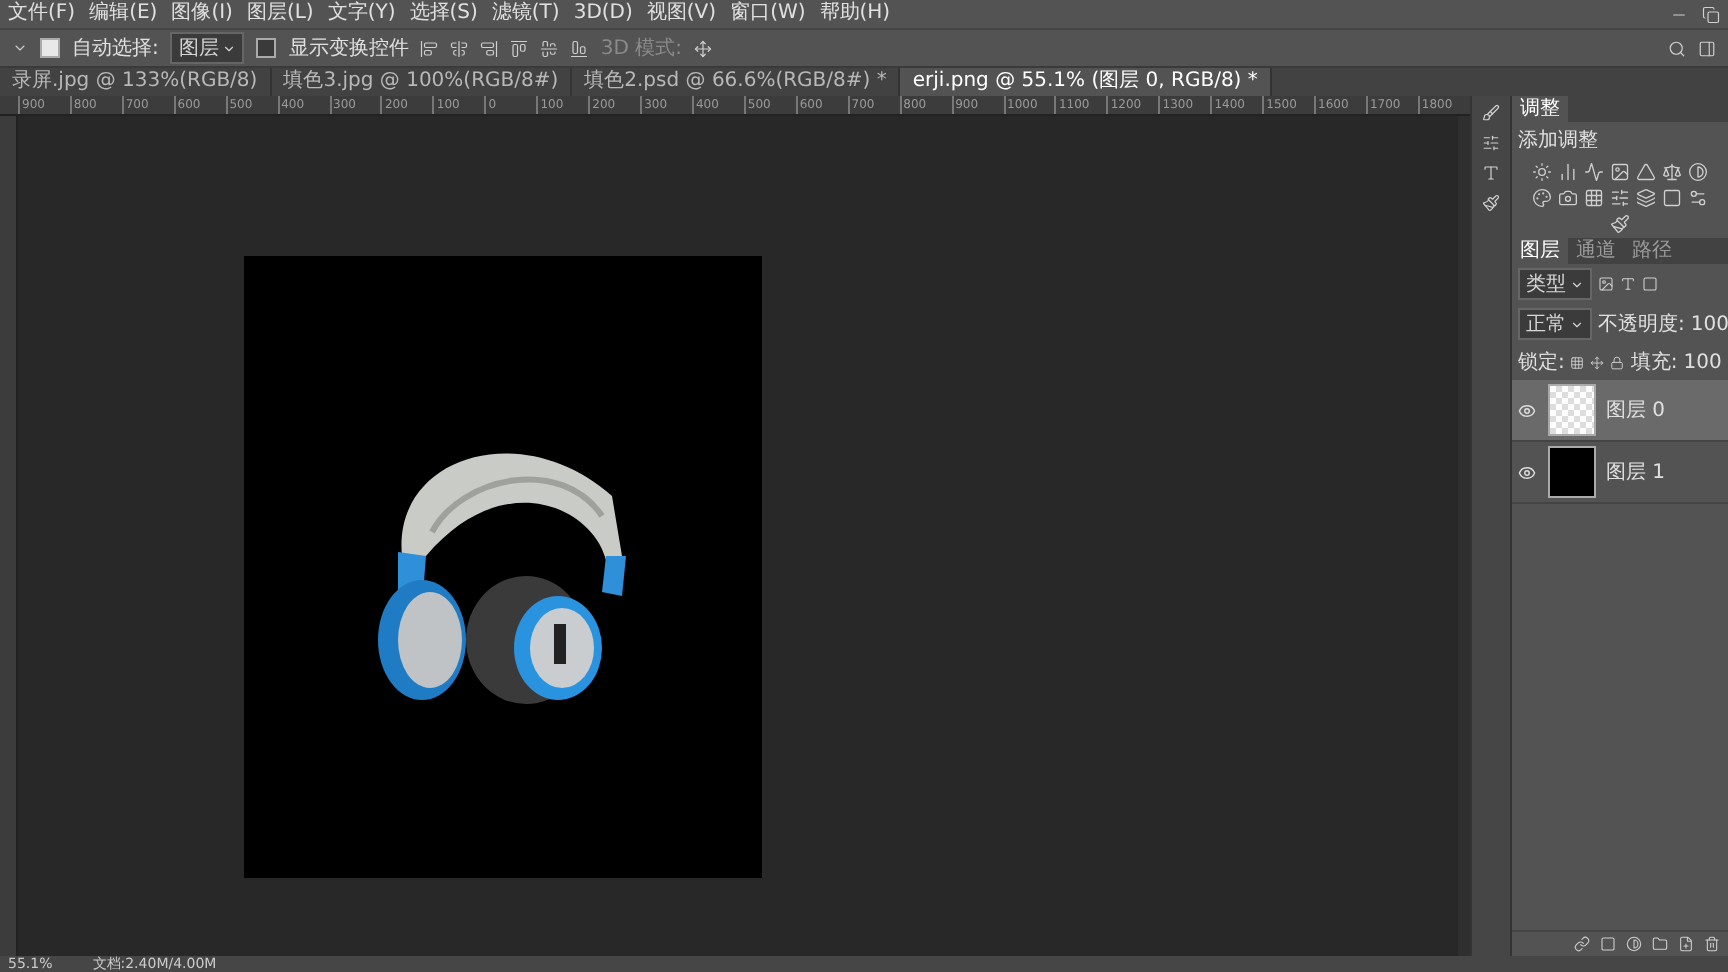  Describe the element at coordinates (361, 14) in the screenshot. I see `menu-item: 文字(Y)` at that location.